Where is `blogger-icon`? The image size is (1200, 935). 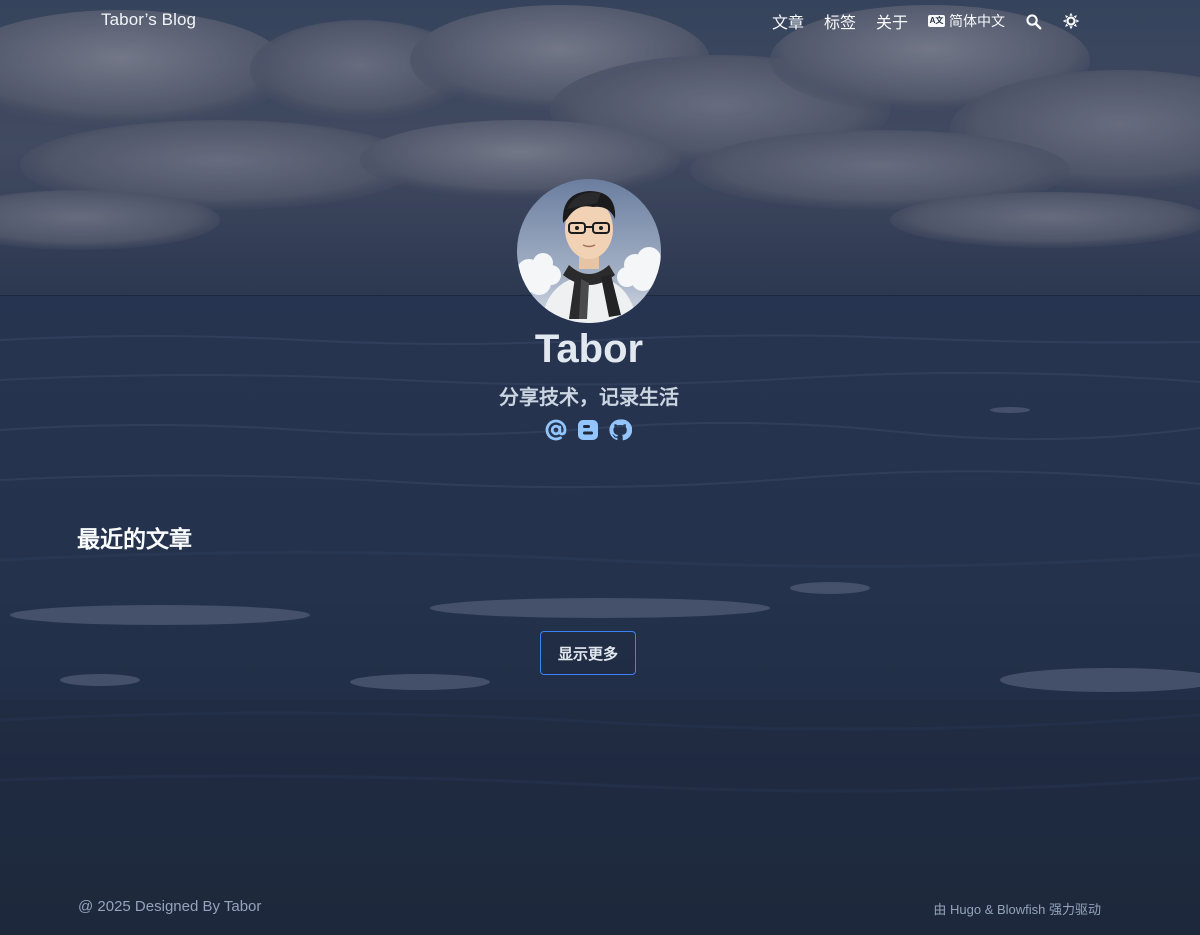 blogger-icon is located at coordinates (588, 430).